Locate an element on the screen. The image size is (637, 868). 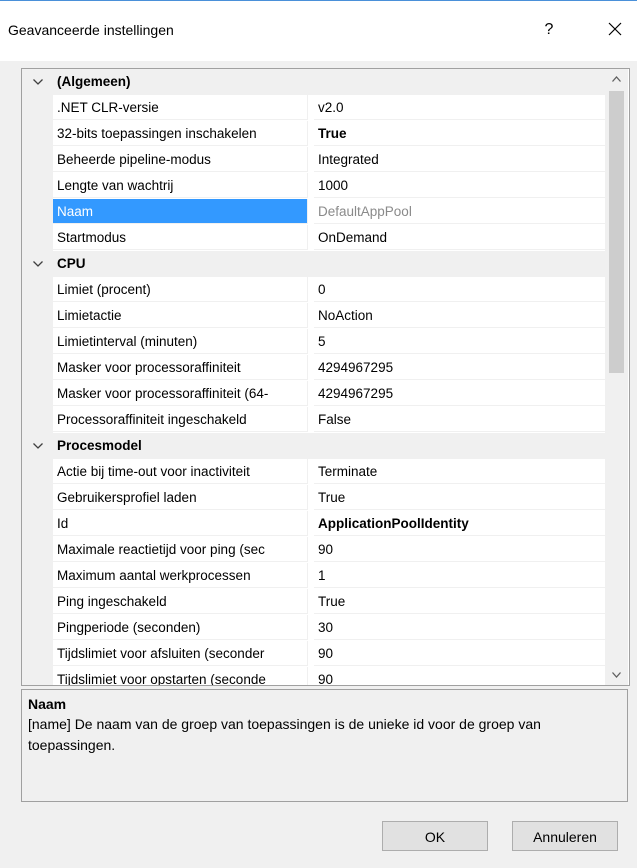
property-name: Limiet (procent) is located at coordinates (180, 289).